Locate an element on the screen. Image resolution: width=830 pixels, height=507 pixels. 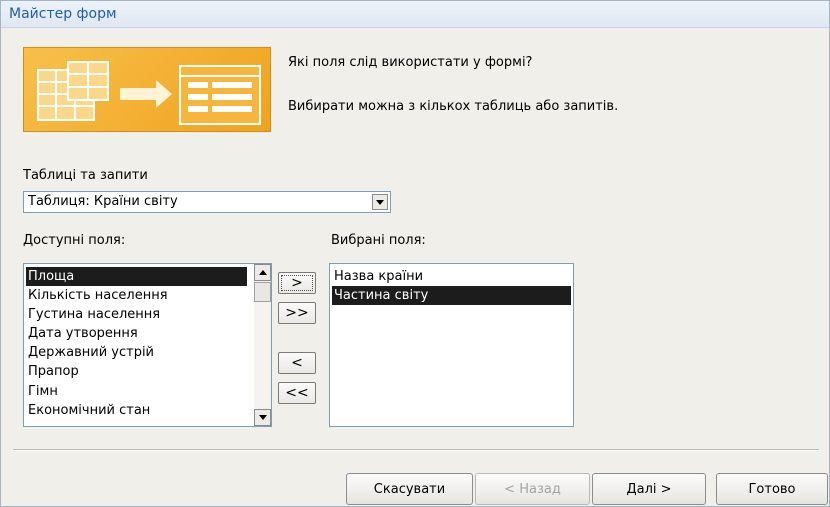
tables-queries-value: Таблиця: Країни світу is located at coordinates (103, 201).